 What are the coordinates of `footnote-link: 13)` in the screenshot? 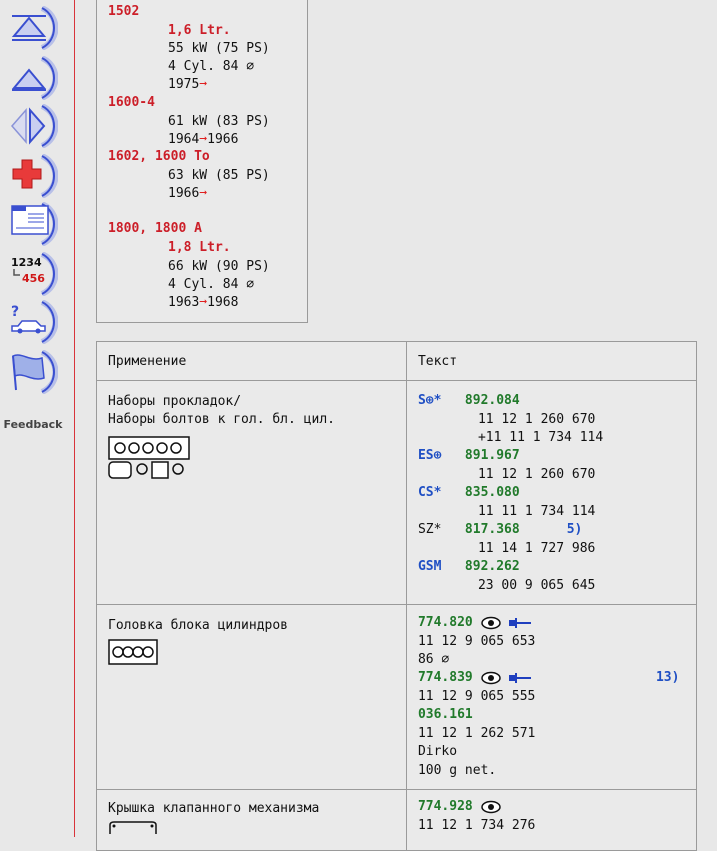 It's located at (667, 678).